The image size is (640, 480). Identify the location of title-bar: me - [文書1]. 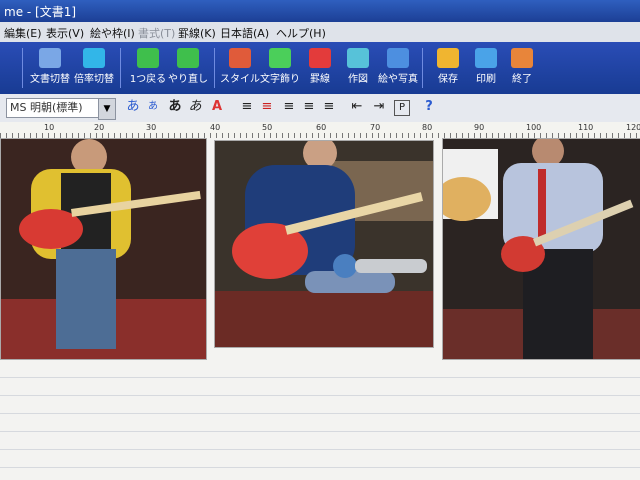
(320, 11).